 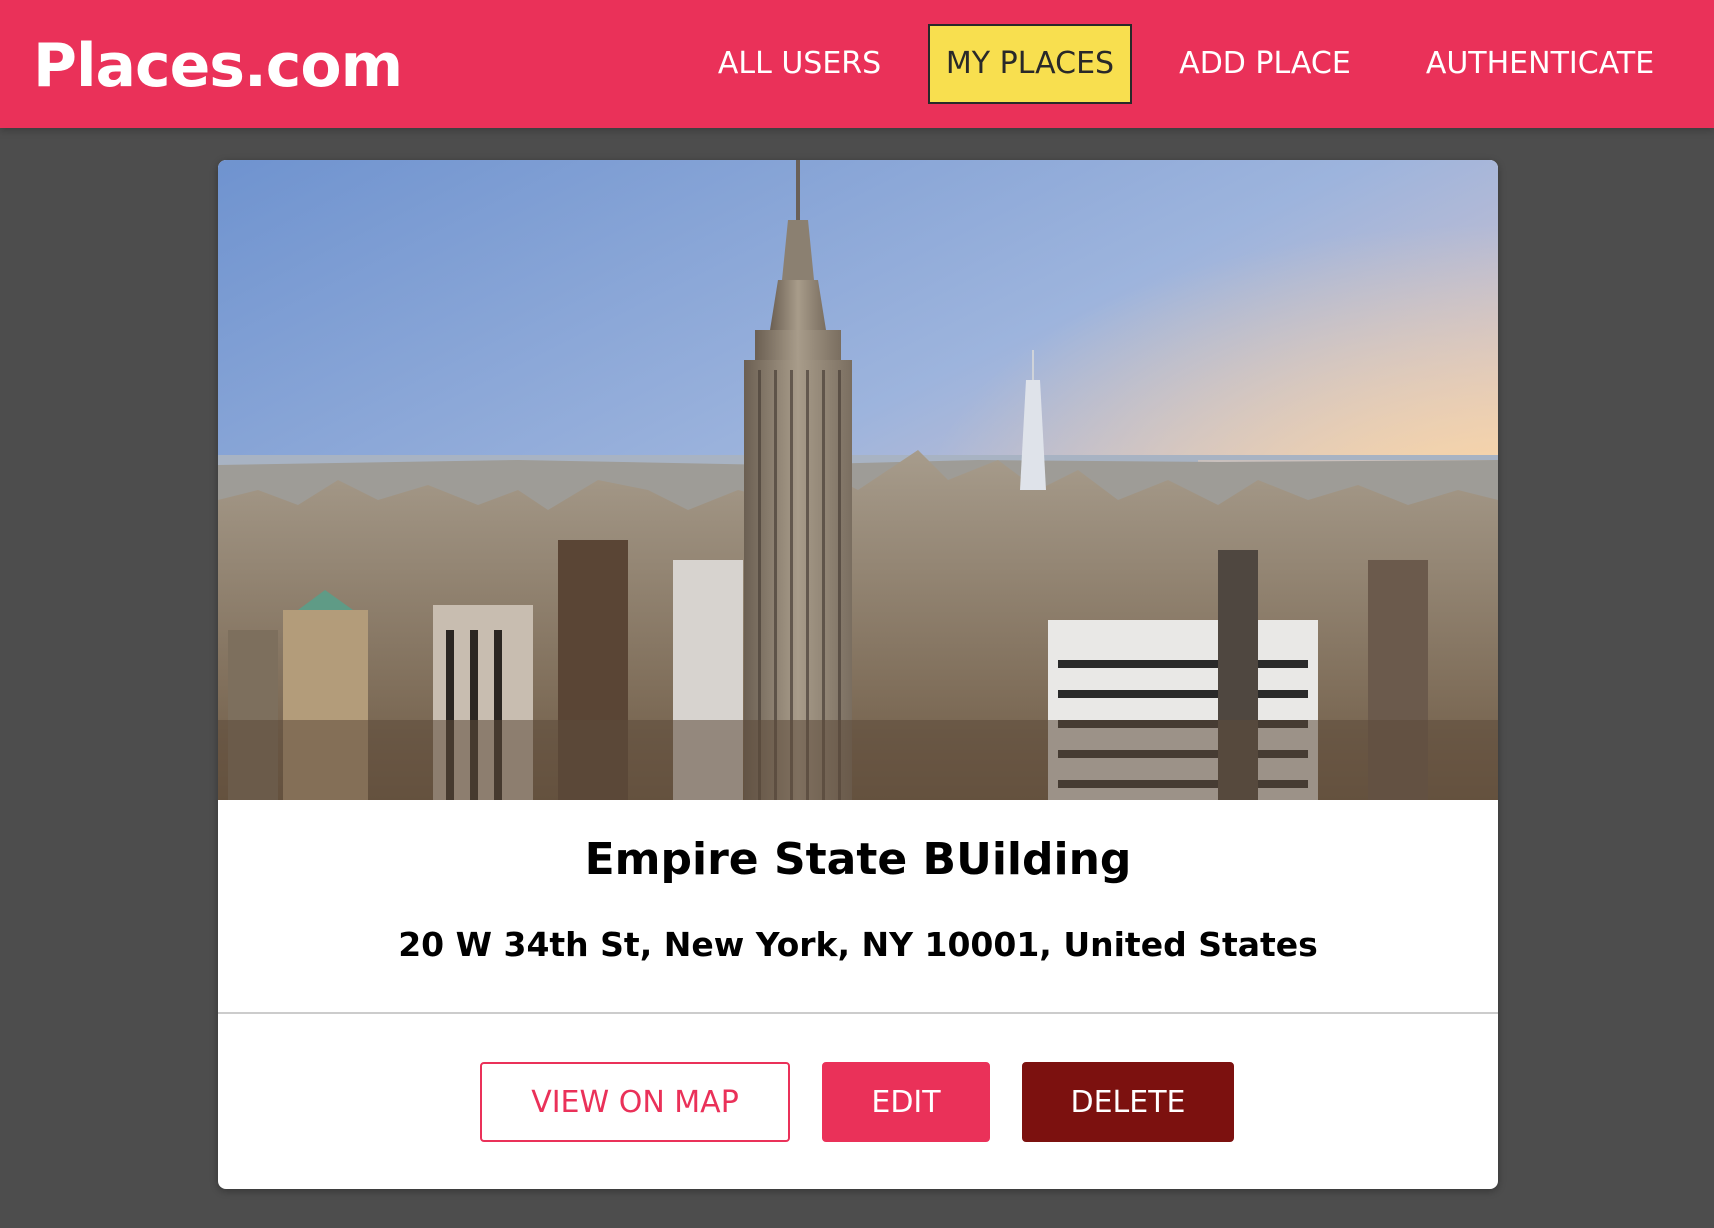 I want to click on place-title: Empire State BUilding, so click(x=858, y=859).